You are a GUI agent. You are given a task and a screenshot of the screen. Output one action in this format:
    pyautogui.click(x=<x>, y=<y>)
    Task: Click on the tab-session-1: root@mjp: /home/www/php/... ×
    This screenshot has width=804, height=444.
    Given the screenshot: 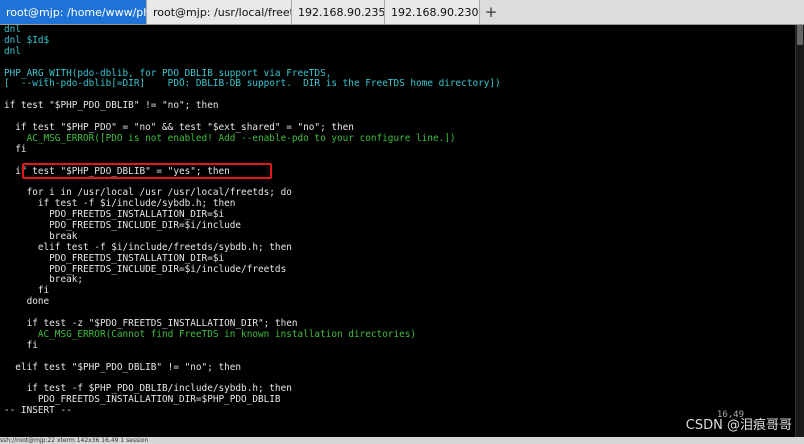 What is the action you would take?
    pyautogui.click(x=73, y=12)
    